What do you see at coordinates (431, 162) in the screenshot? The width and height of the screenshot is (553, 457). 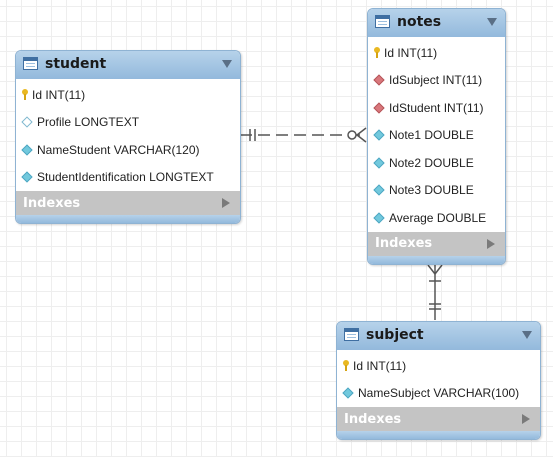 I see `column-label: Note2 DOUBLE` at bounding box center [431, 162].